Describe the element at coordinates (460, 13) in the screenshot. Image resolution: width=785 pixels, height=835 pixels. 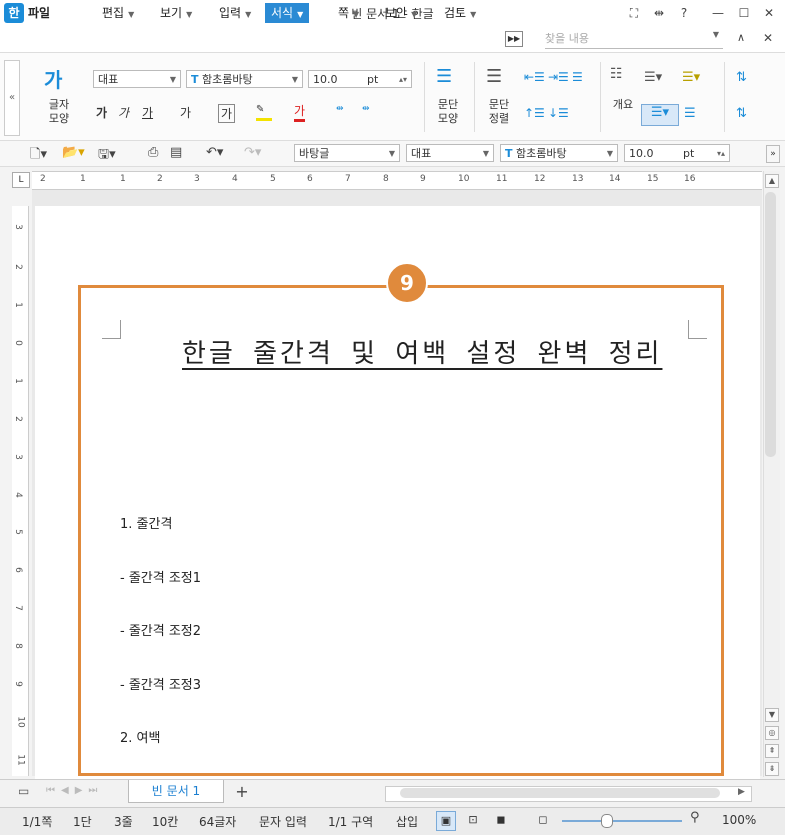
I see `menu-review: 검토 ▼` at that location.